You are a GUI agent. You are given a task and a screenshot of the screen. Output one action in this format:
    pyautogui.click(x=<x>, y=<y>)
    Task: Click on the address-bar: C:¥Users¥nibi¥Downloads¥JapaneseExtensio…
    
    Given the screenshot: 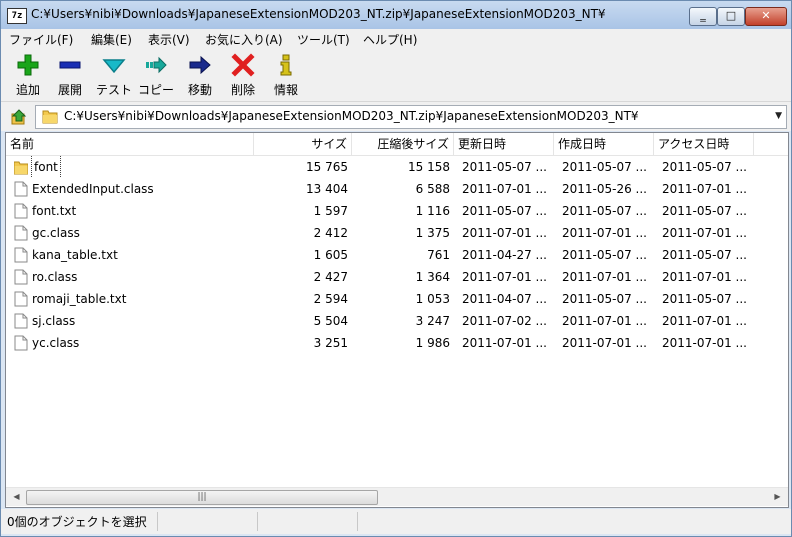 What is the action you would take?
    pyautogui.click(x=396, y=116)
    